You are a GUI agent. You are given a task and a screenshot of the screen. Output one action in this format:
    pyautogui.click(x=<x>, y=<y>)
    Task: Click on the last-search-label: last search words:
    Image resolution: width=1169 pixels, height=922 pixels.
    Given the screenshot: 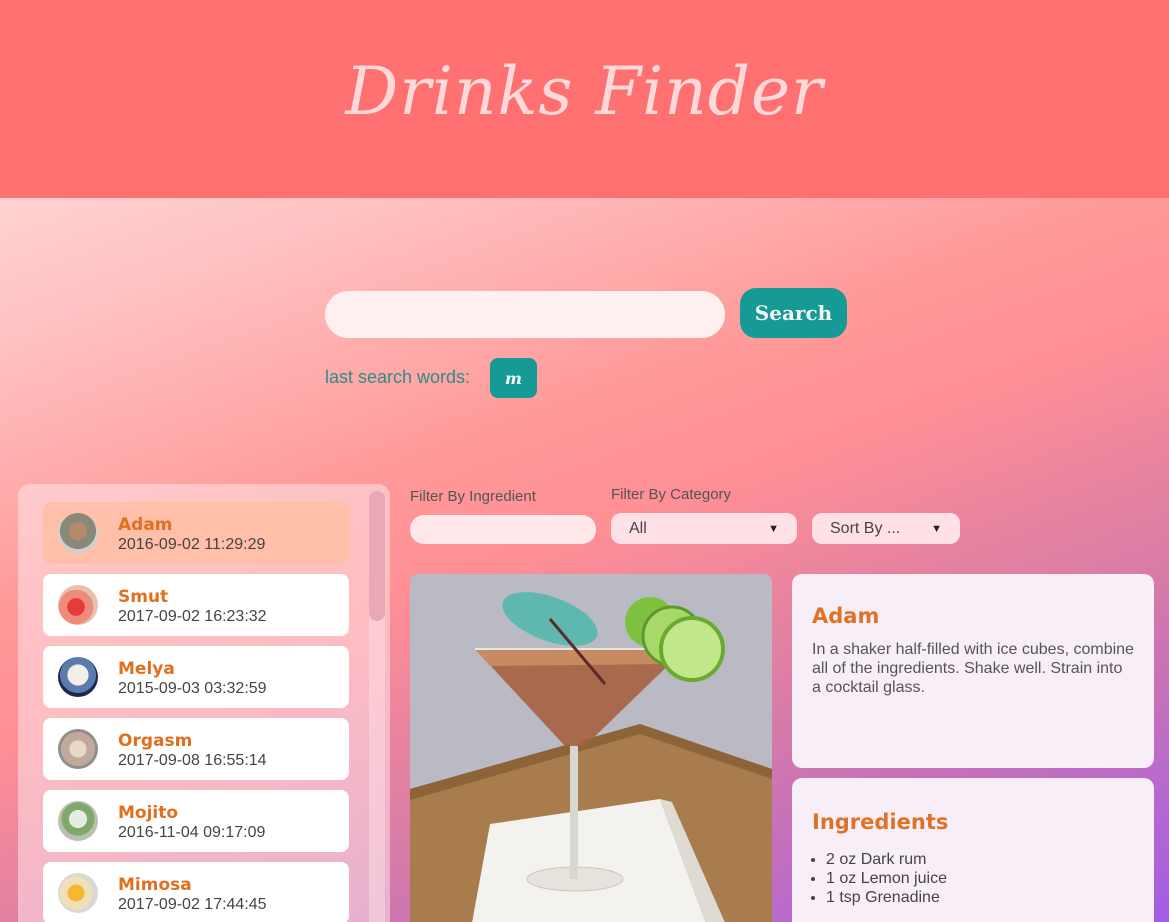 What is the action you would take?
    pyautogui.click(x=398, y=377)
    